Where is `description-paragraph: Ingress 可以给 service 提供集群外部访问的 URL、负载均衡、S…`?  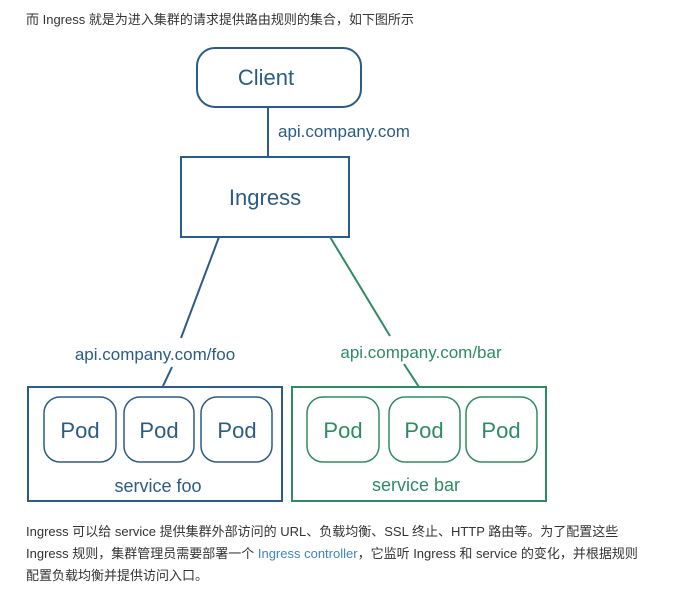 description-paragraph: Ingress 可以给 service 提供集群外部访问的 URL、负载均衡、S… is located at coordinates (356, 554).